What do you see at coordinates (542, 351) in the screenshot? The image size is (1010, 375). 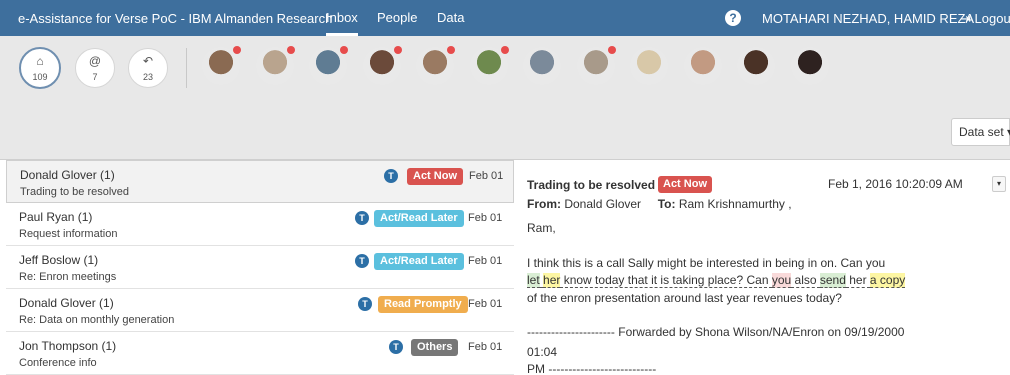 I see `forward-line: 01:04` at bounding box center [542, 351].